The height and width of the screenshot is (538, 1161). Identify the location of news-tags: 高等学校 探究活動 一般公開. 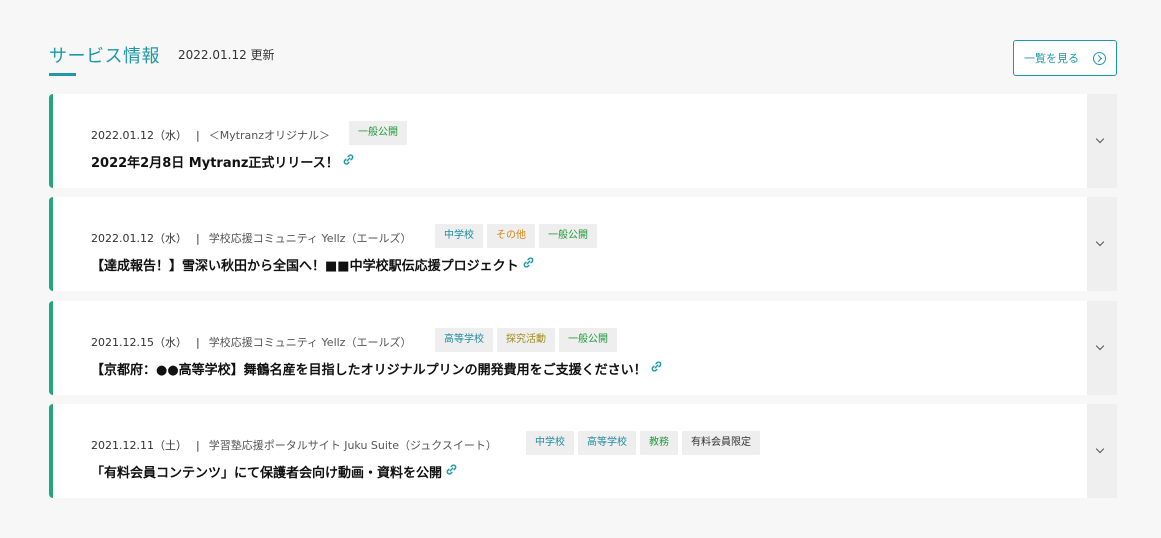
(526, 340).